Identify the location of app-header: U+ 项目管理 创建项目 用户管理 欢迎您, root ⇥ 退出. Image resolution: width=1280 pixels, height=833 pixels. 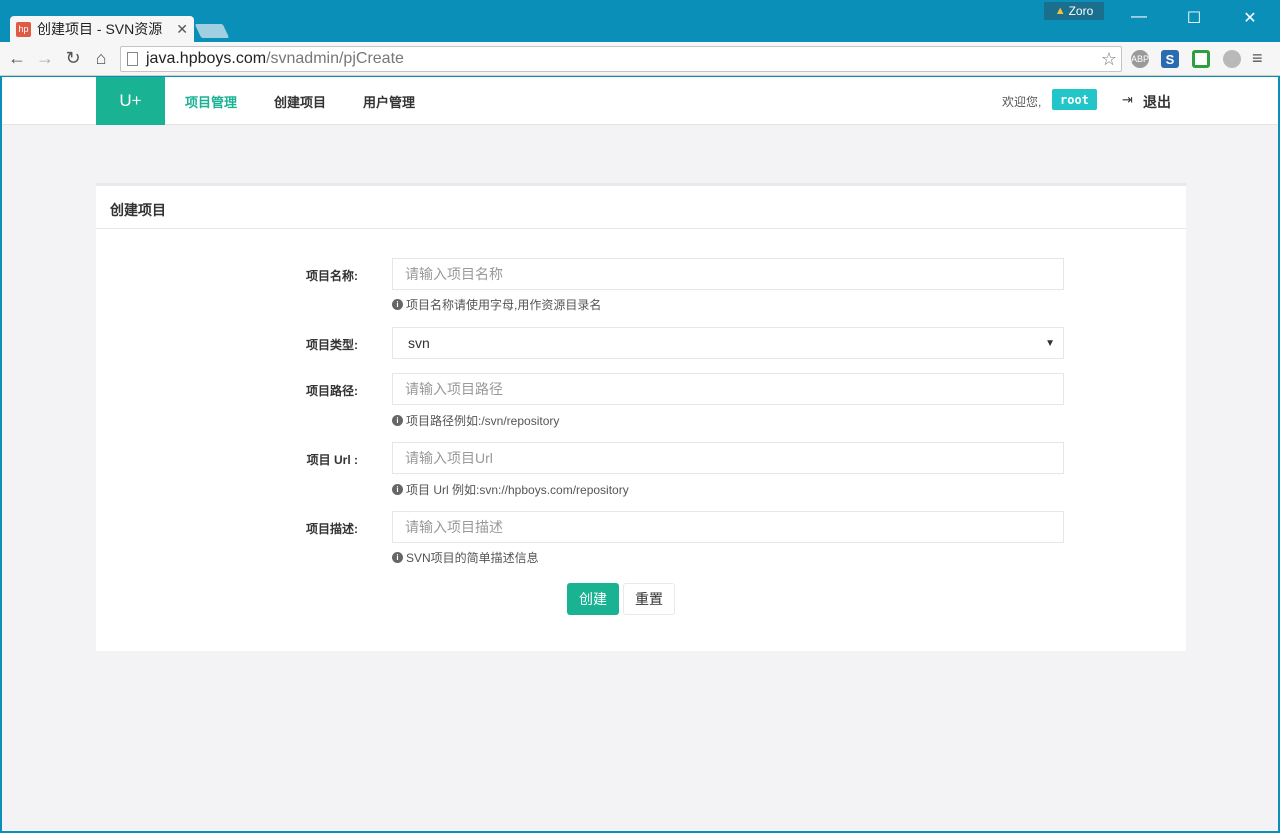
(640, 101).